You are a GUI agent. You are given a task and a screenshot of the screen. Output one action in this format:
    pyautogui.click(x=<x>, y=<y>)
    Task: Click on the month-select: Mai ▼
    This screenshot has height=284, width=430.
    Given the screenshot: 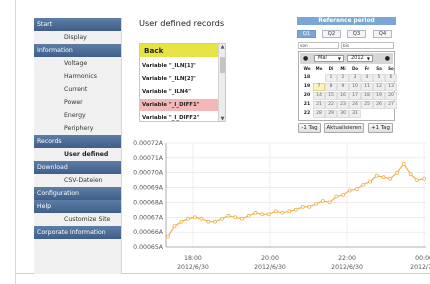 What is the action you would take?
    pyautogui.click(x=329, y=58)
    